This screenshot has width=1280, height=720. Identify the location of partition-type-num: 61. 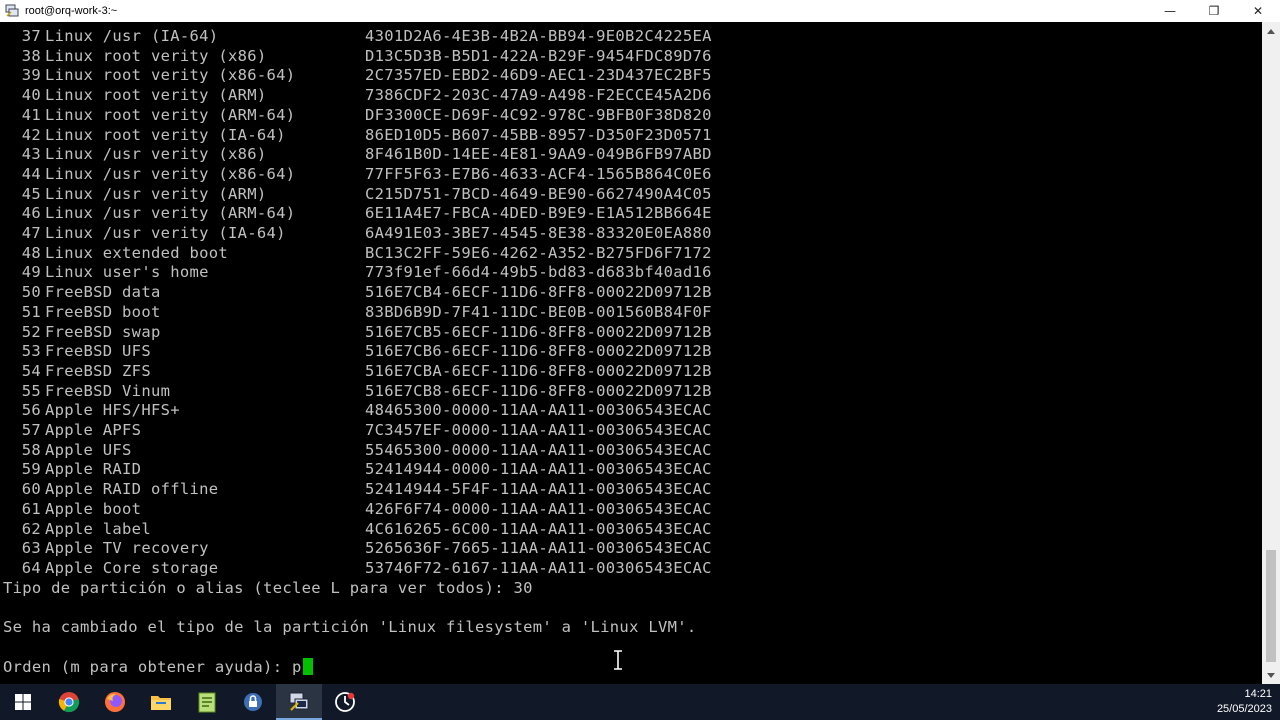
(31, 508).